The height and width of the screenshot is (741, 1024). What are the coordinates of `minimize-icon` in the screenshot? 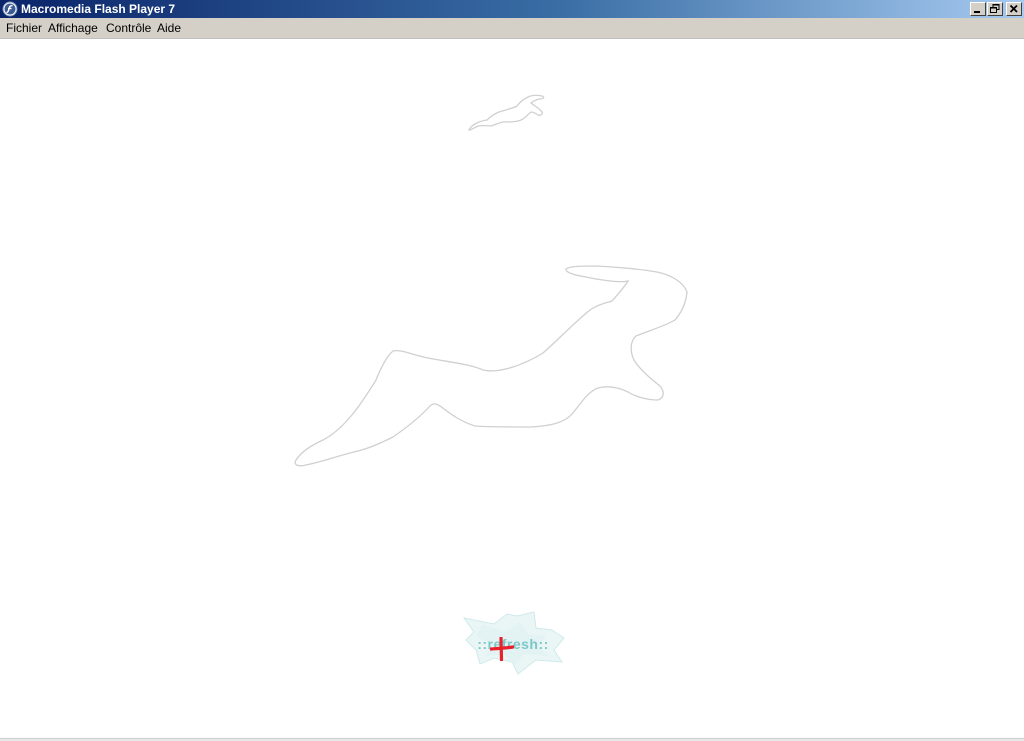 It's located at (977, 12).